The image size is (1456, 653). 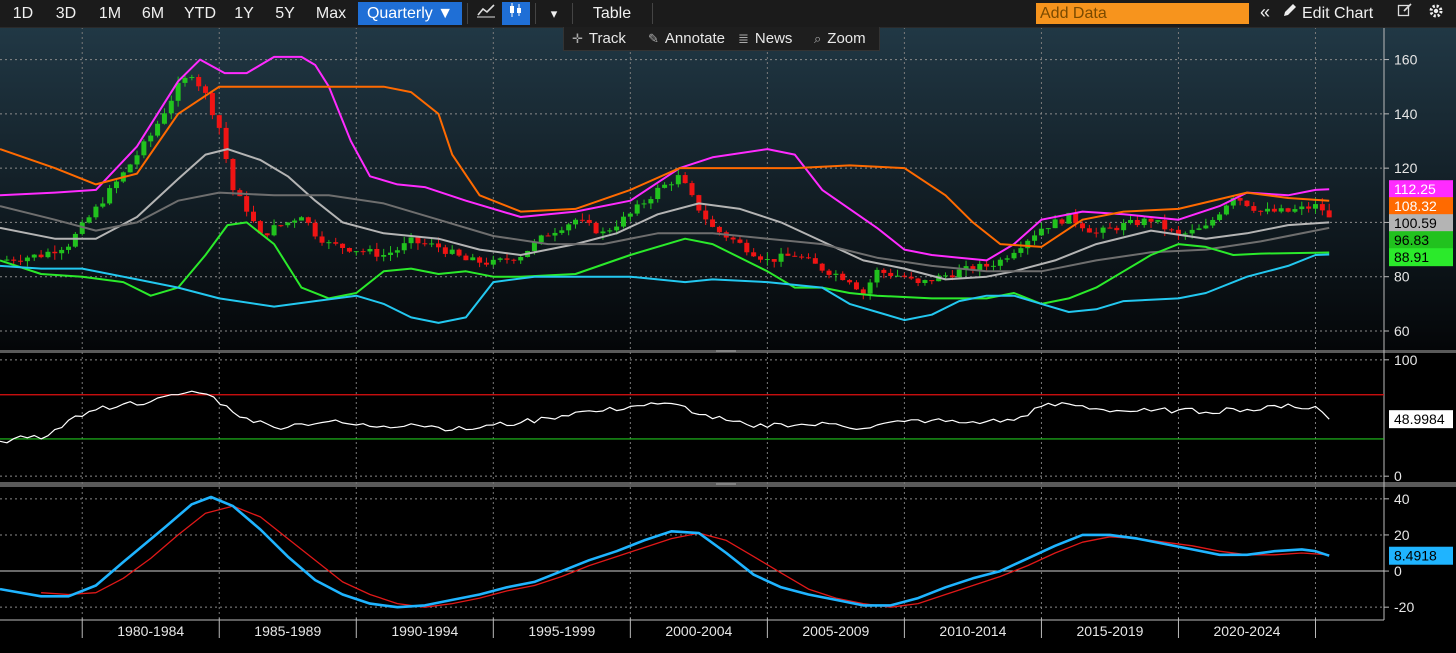 What do you see at coordinates (23, 13) in the screenshot?
I see `range-1d-button: 1D` at bounding box center [23, 13].